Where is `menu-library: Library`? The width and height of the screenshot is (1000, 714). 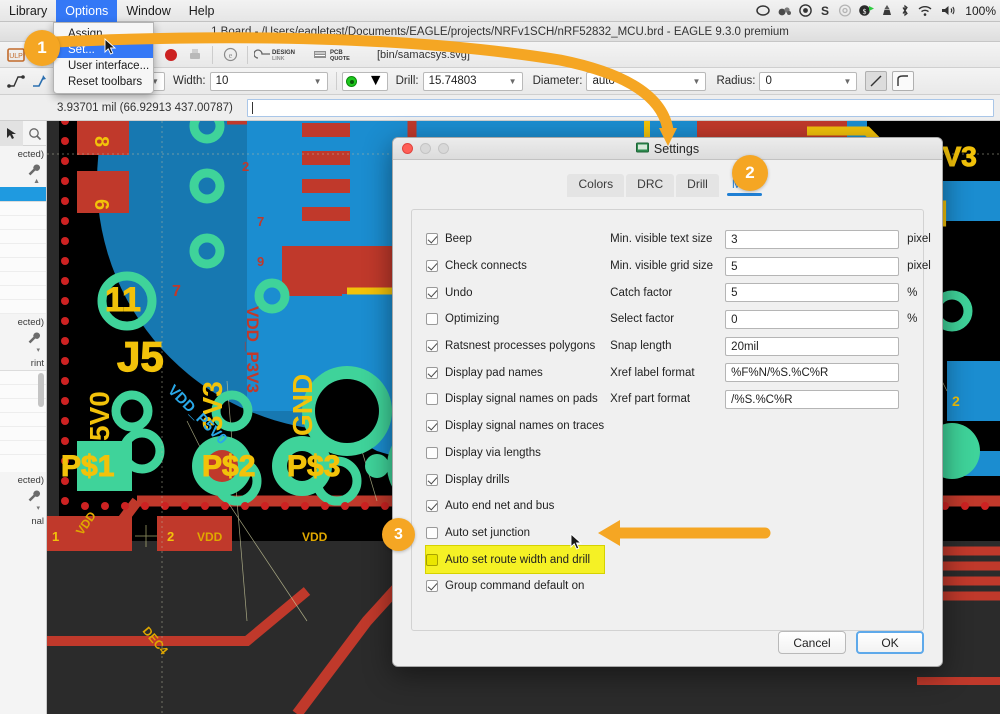 menu-library: Library is located at coordinates (28, 11).